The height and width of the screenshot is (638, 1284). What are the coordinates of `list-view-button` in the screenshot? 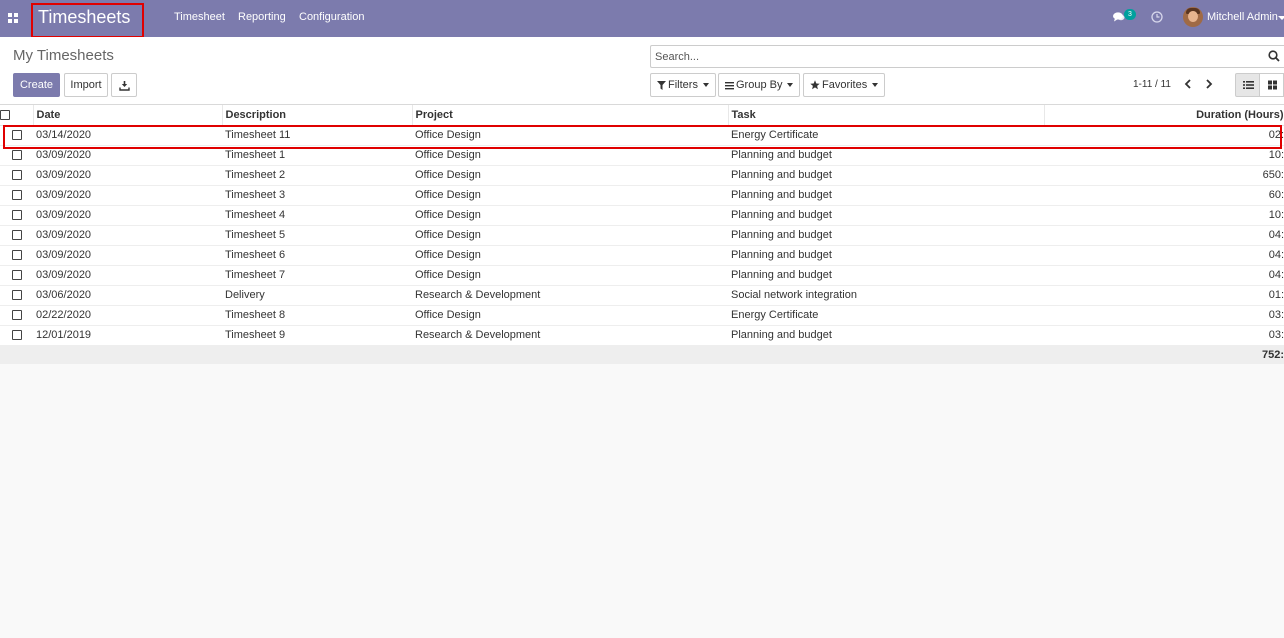 It's located at (1247, 85).